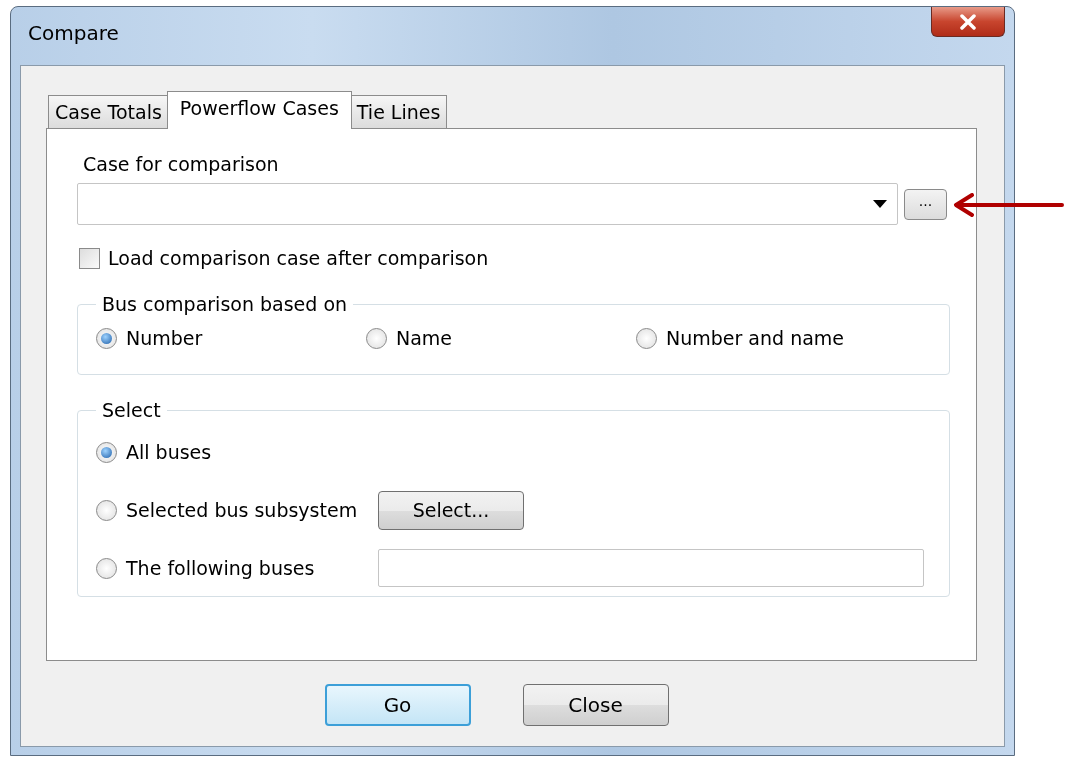 Image resolution: width=1066 pixels, height=761 pixels. What do you see at coordinates (108, 111) in the screenshot?
I see `tab: Case Totals` at bounding box center [108, 111].